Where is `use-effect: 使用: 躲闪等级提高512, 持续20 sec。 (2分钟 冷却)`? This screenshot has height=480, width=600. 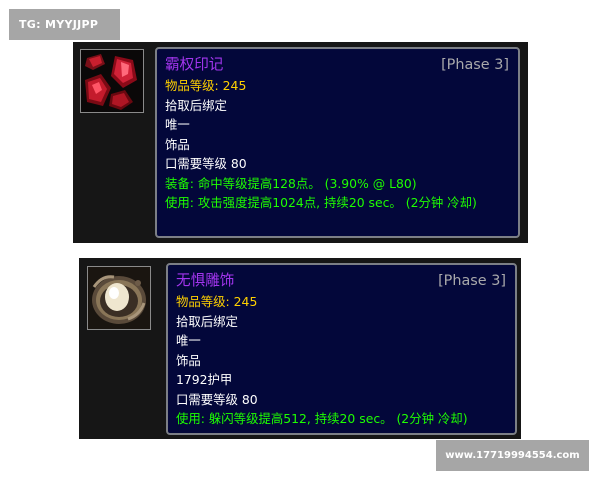 use-effect: 使用: 躲闪等级提高512, 持续20 sec。 (2分钟 冷却) is located at coordinates (322, 418).